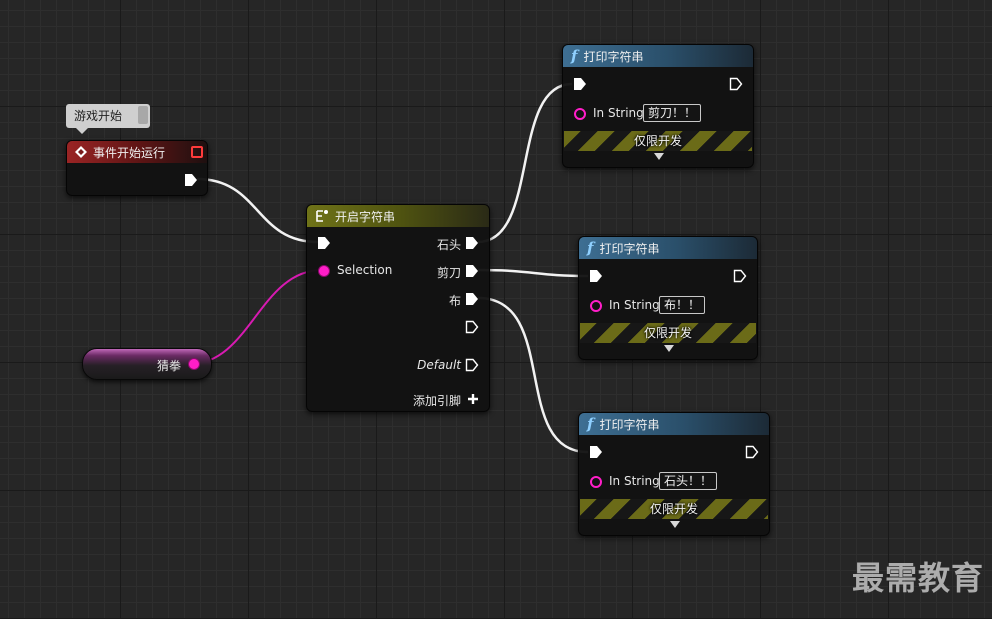 This screenshot has width=992, height=619. I want to click on print-node-1-header: f 打印字符串, so click(658, 56).